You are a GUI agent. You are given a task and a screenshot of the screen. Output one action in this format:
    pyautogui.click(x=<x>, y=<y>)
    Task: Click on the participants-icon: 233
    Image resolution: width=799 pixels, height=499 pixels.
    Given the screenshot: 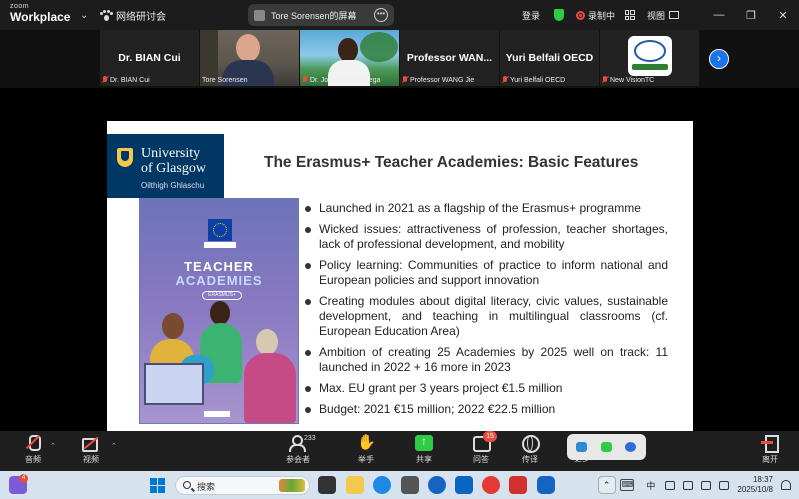 What is the action you would take?
    pyautogui.click(x=302, y=443)
    